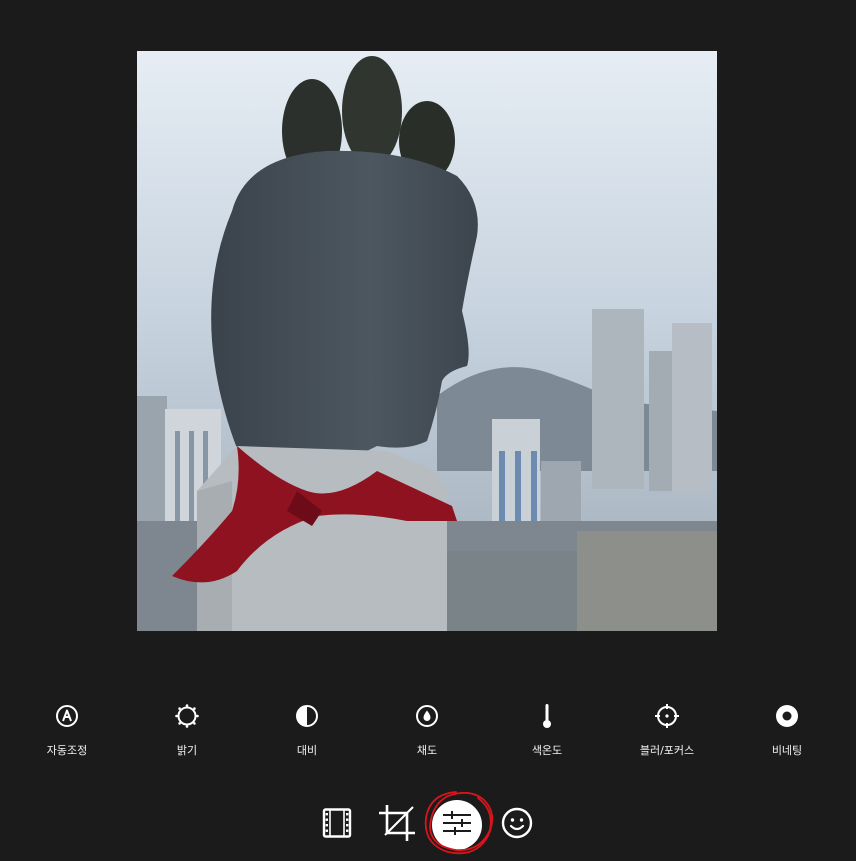 This screenshot has height=861, width=856. I want to click on filter-tab-button, so click(337, 825).